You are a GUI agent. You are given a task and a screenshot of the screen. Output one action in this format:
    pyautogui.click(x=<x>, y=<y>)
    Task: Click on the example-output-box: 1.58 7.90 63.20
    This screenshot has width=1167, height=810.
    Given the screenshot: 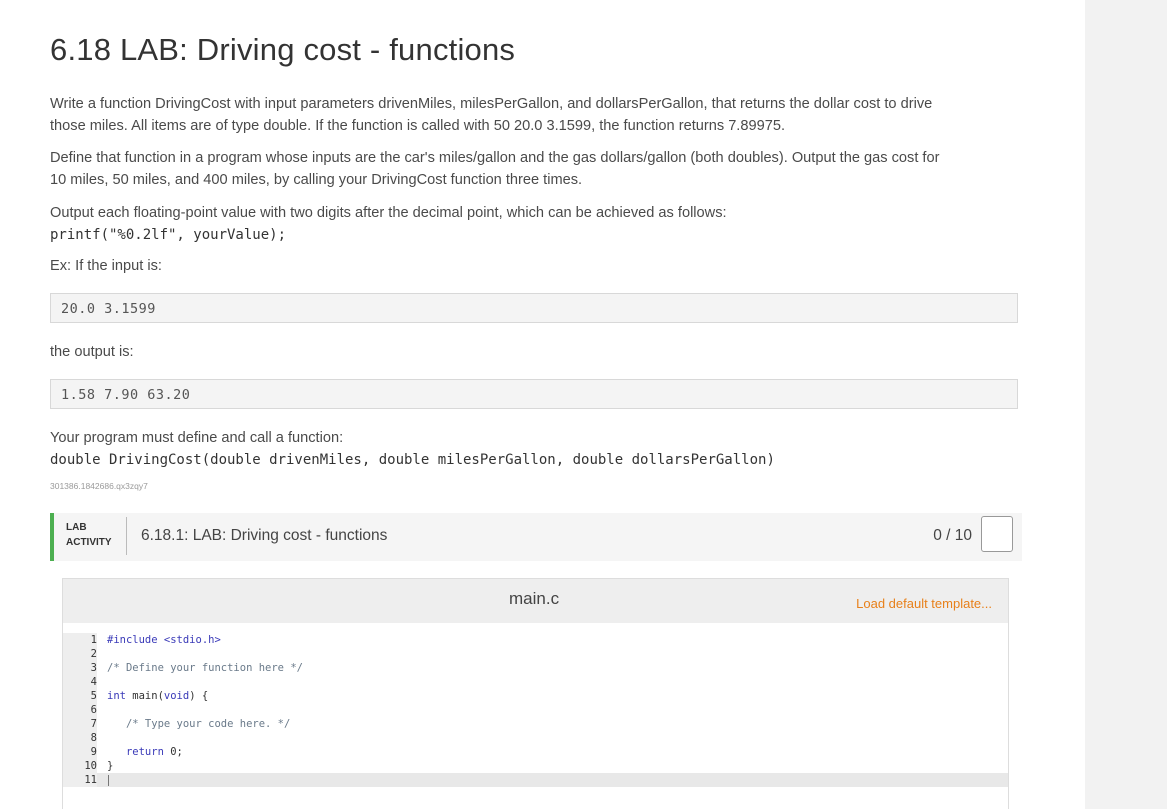 What is the action you would take?
    pyautogui.click(x=534, y=394)
    